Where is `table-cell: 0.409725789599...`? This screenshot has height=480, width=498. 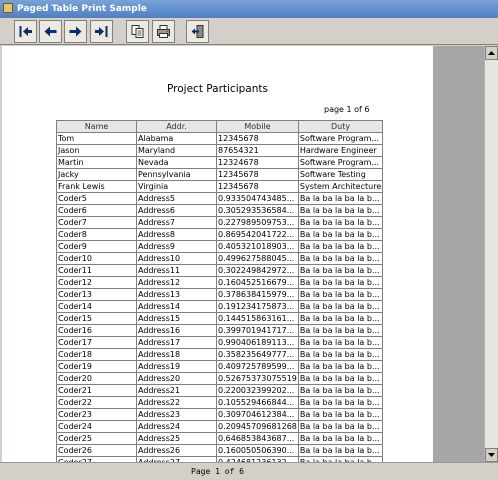
table-cell: 0.409725789599... is located at coordinates (257, 366).